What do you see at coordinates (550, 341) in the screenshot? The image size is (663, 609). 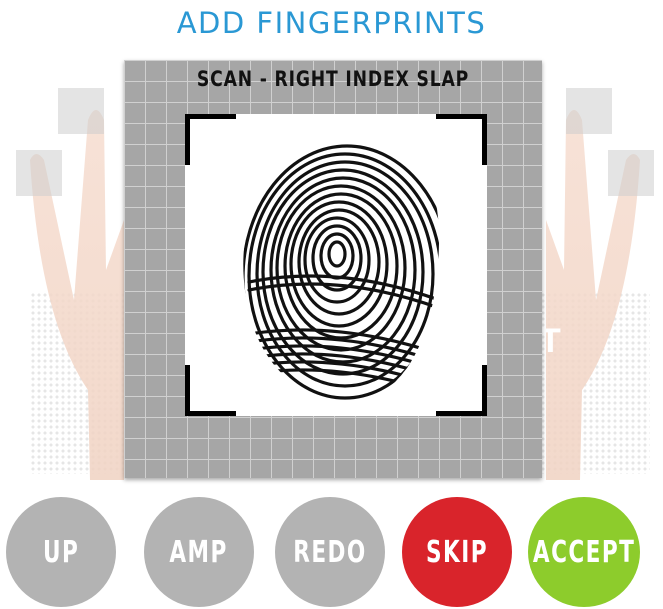 I see `background-letter: T` at bounding box center [550, 341].